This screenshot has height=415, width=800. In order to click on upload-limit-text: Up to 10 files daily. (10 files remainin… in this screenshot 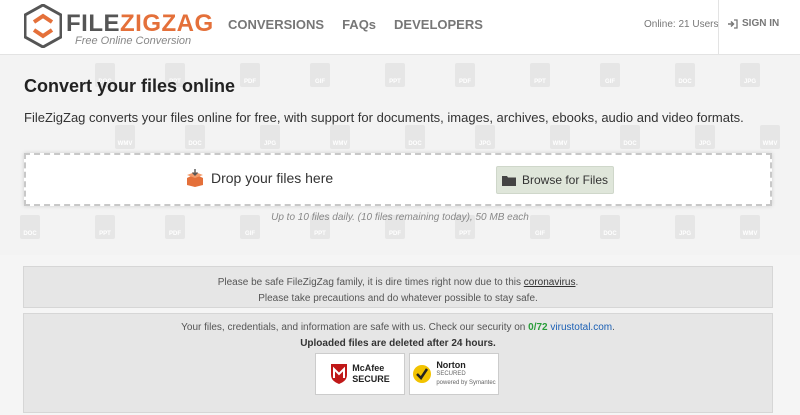, I will do `click(400, 217)`.